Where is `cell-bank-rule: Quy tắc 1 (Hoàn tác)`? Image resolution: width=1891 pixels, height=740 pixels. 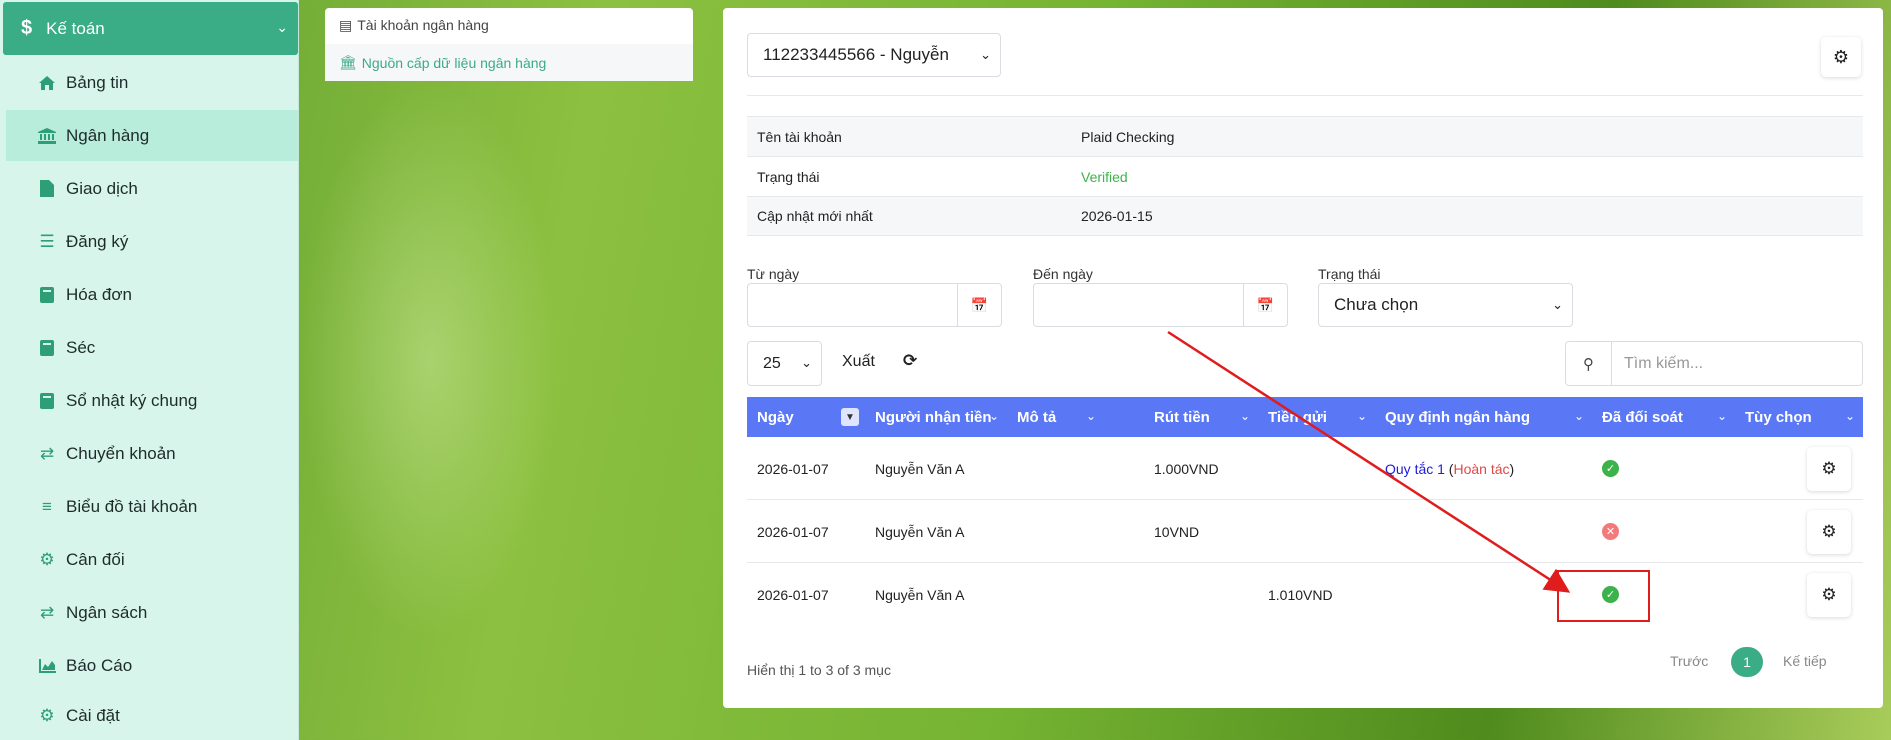 cell-bank-rule: Quy tắc 1 (Hoàn tác) is located at coordinates (1450, 468).